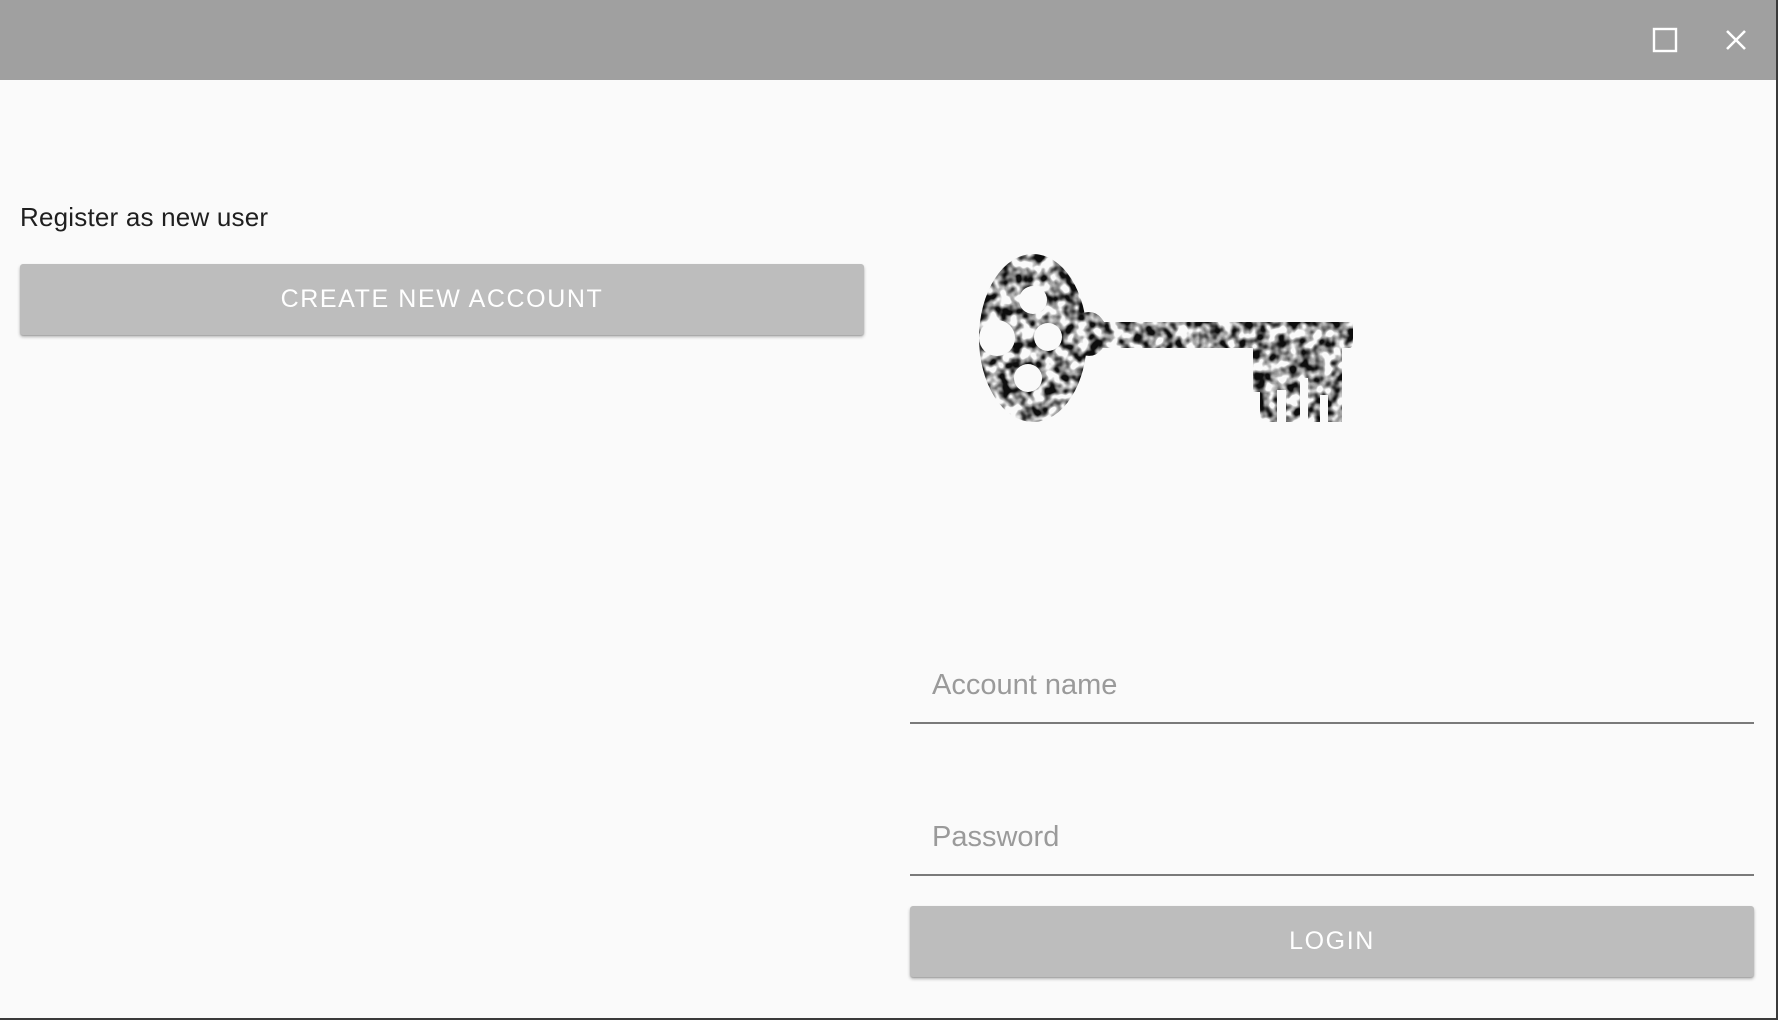 This screenshot has height=1020, width=1778. I want to click on close-button, so click(1736, 40).